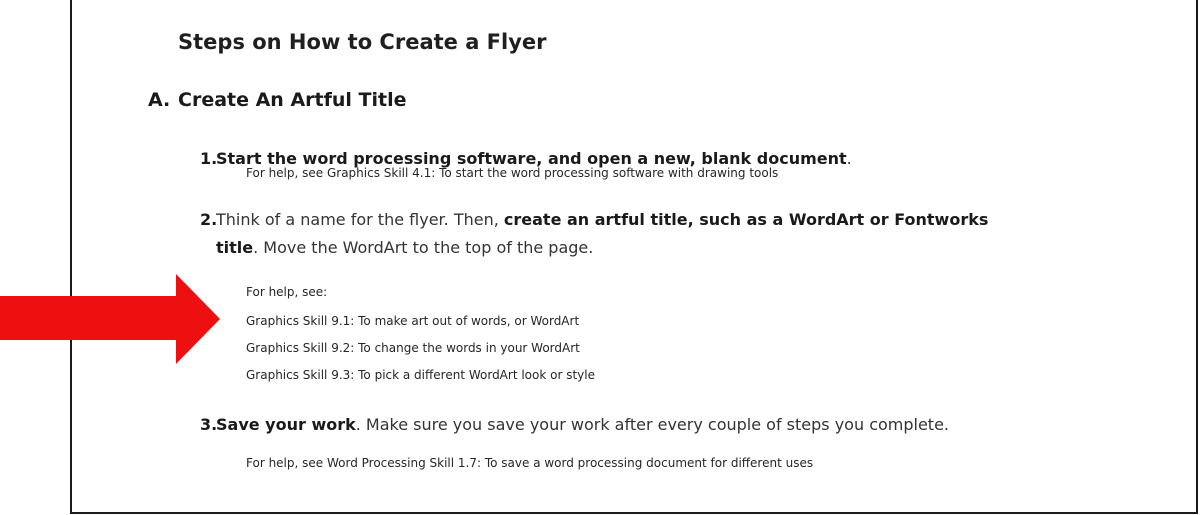  Describe the element at coordinates (209, 424) in the screenshot. I see `step-number: 3.` at that location.